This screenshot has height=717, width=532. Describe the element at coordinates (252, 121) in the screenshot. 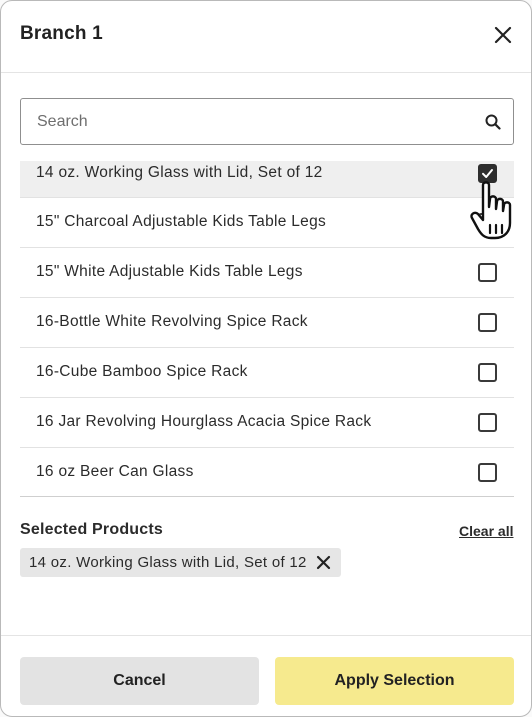

I see `search-input` at that location.